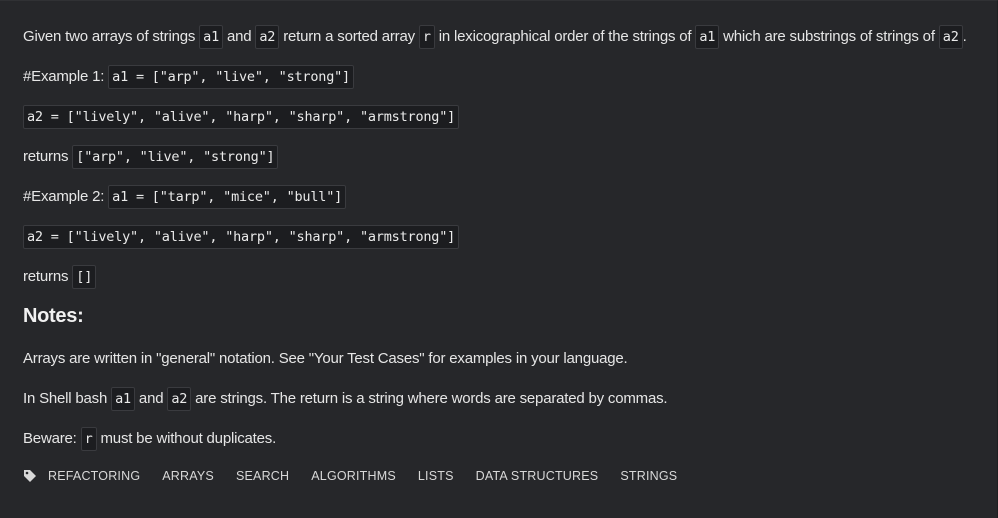 This screenshot has width=998, height=518. What do you see at coordinates (227, 197) in the screenshot?
I see `inline-code: a1 = ["tarp", "mice", "bull"]` at bounding box center [227, 197].